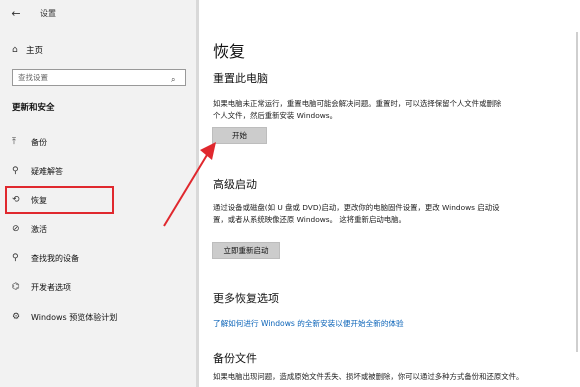 This screenshot has width=580, height=387. What do you see at coordinates (208, 151) in the screenshot?
I see `arrow-head` at bounding box center [208, 151].